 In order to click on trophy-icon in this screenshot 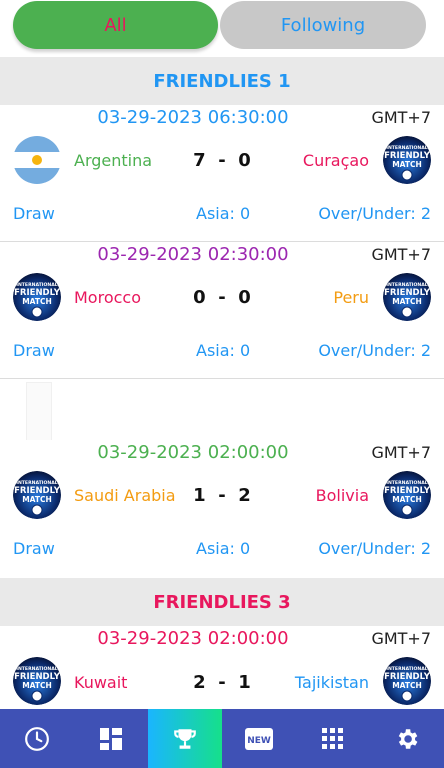, I will do `click(185, 738)`.